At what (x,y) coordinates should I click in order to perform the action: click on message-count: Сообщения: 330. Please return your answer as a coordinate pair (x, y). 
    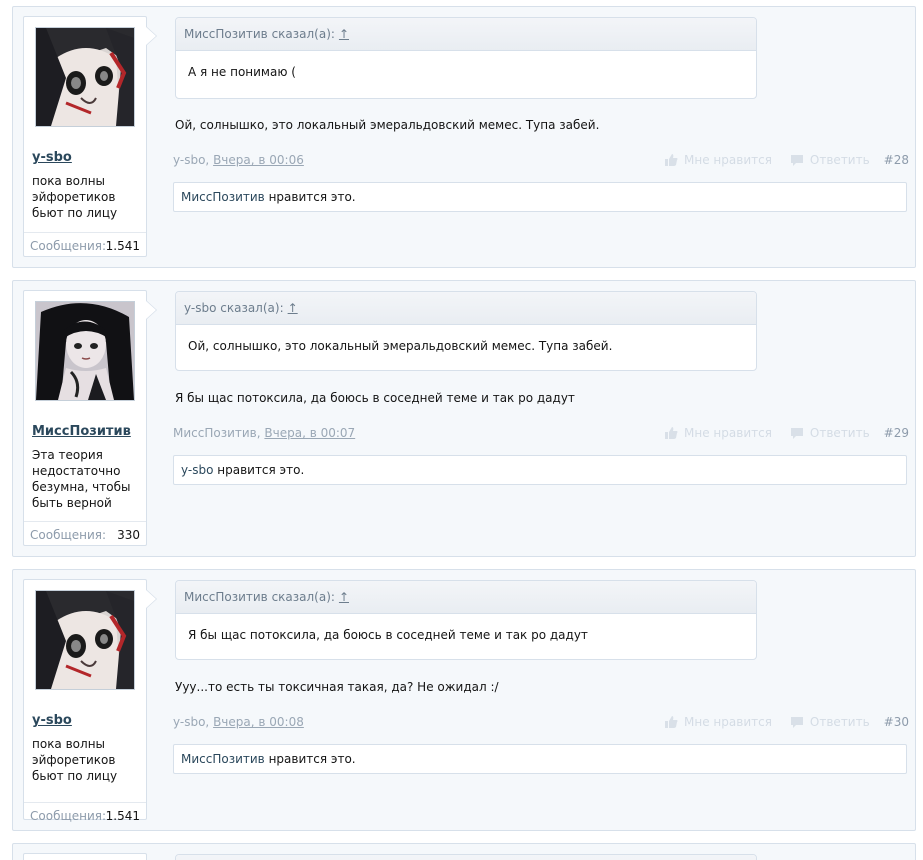
    Looking at the image, I should click on (85, 533).